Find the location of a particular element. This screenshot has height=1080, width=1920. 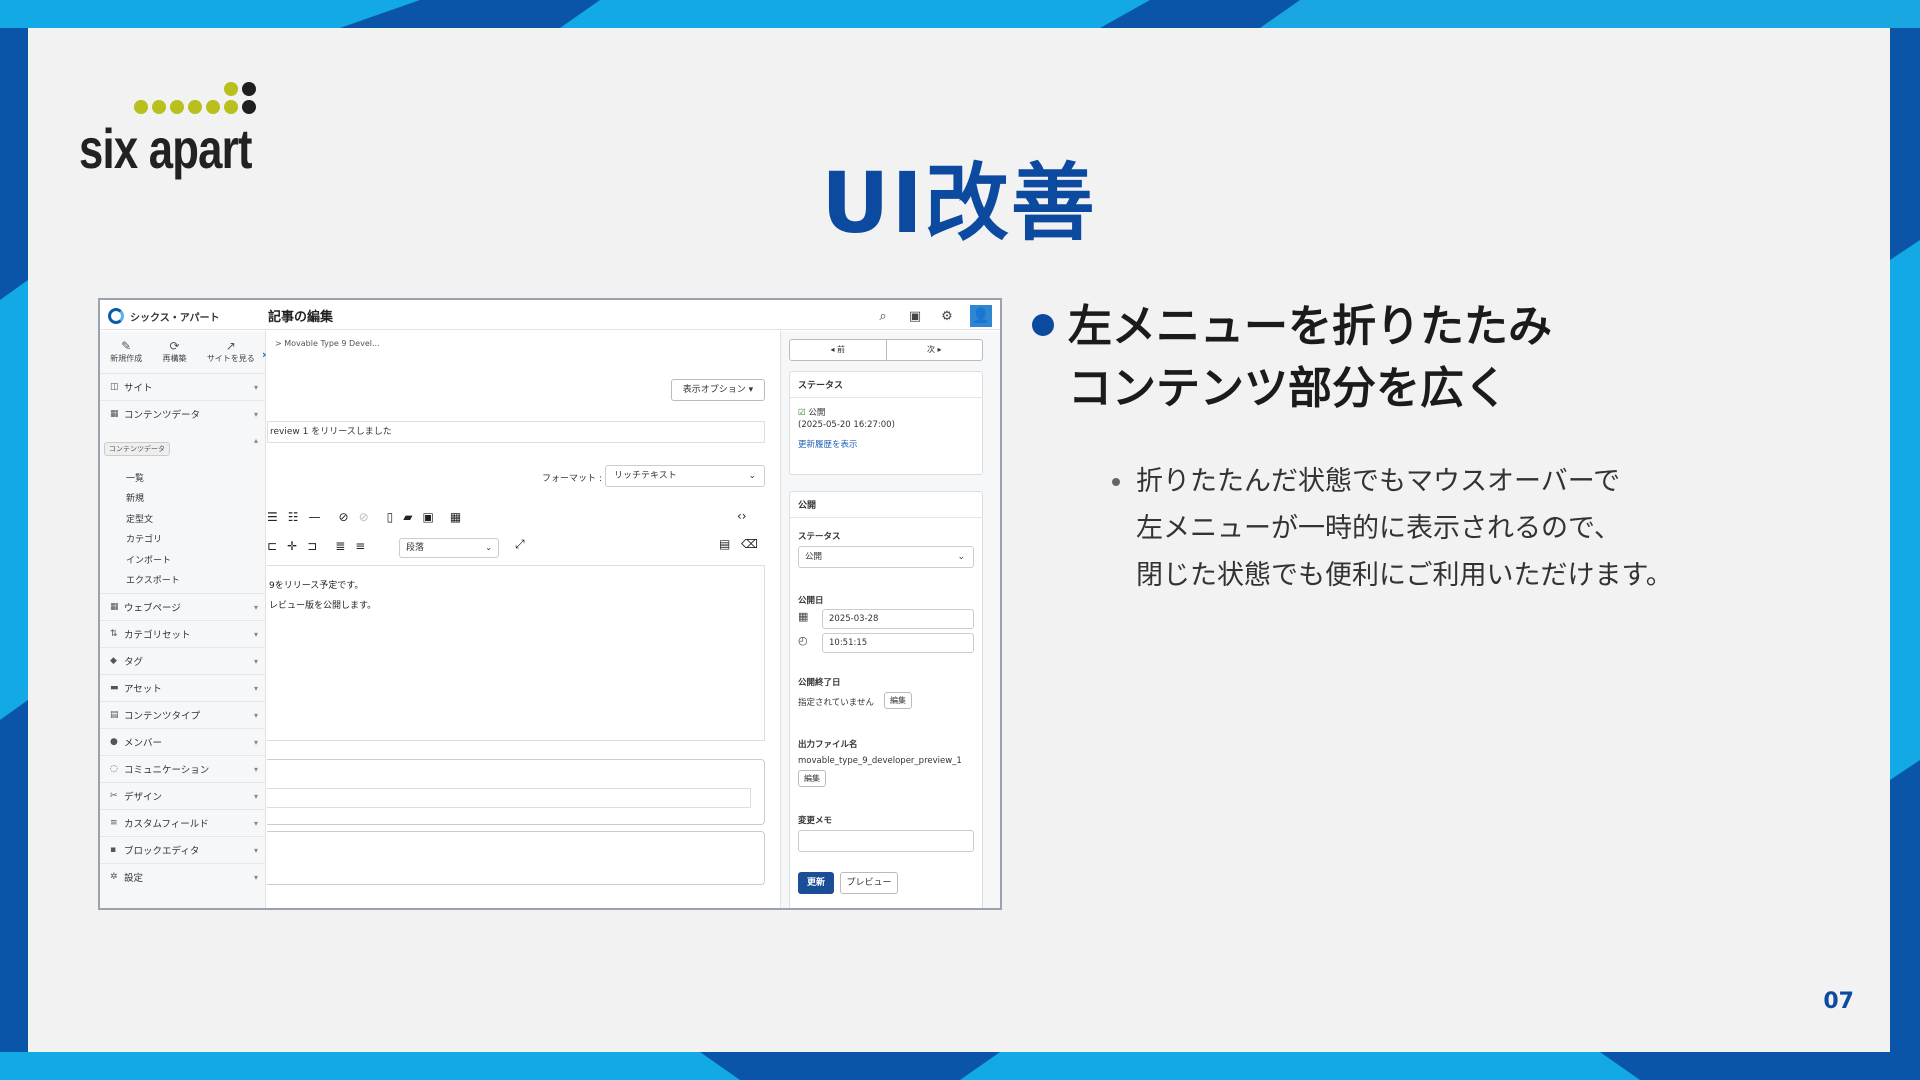

editor-toolbar-row1: ☰ ☷ — ⊘ ⊘ ▯ ▰ ▣ ▦ is located at coordinates (364, 517).